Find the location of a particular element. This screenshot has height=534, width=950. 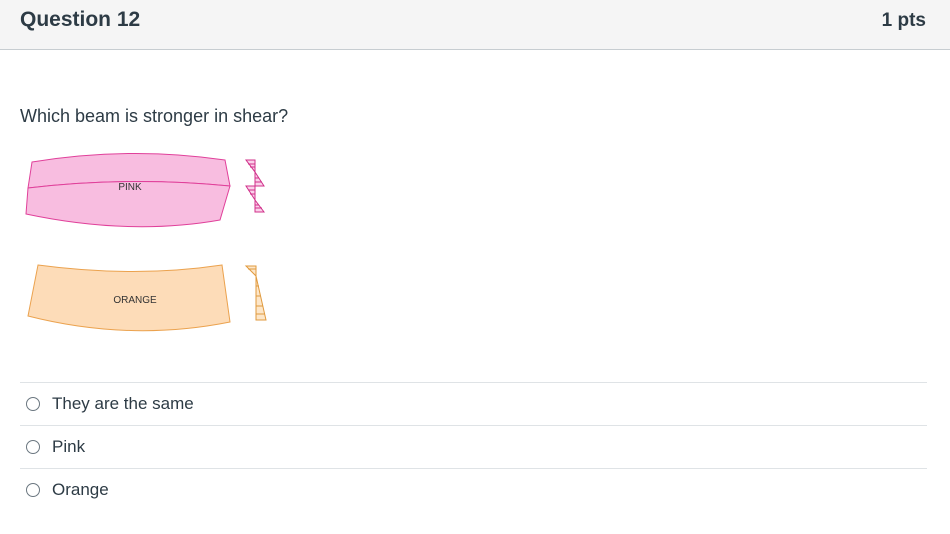

question-header: Question 12 1 pts is located at coordinates (475, 25).